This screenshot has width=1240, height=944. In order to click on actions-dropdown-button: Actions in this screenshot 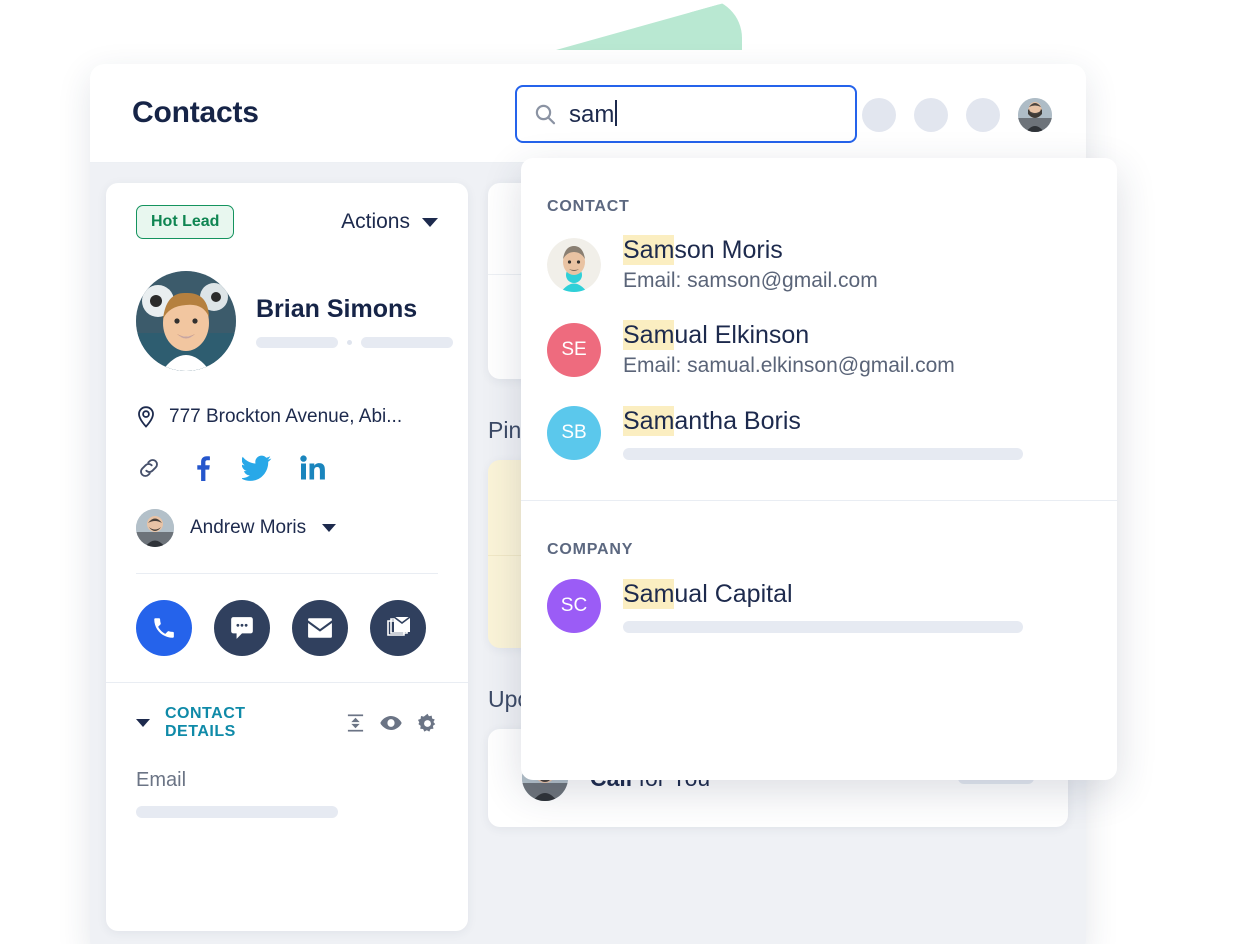, I will do `click(389, 222)`.